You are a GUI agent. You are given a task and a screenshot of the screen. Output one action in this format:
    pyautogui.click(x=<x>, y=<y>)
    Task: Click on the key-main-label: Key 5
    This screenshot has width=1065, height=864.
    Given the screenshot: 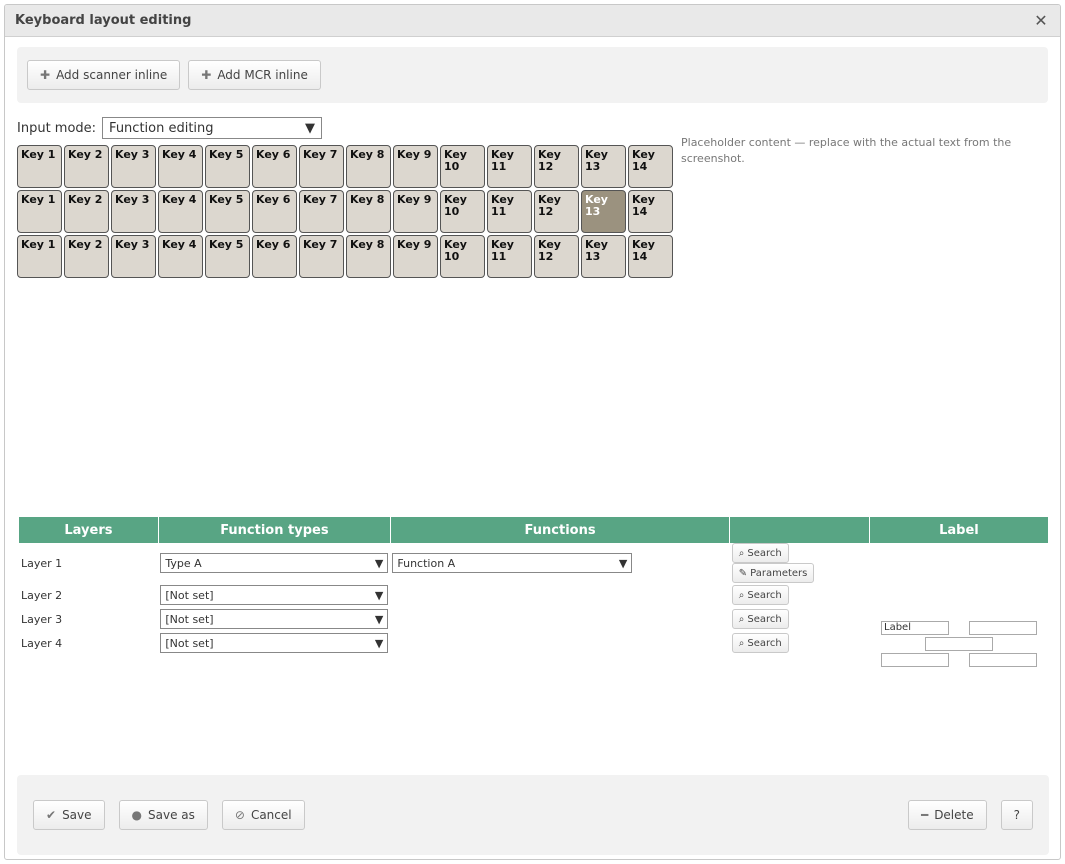 What is the action you would take?
    pyautogui.click(x=226, y=154)
    